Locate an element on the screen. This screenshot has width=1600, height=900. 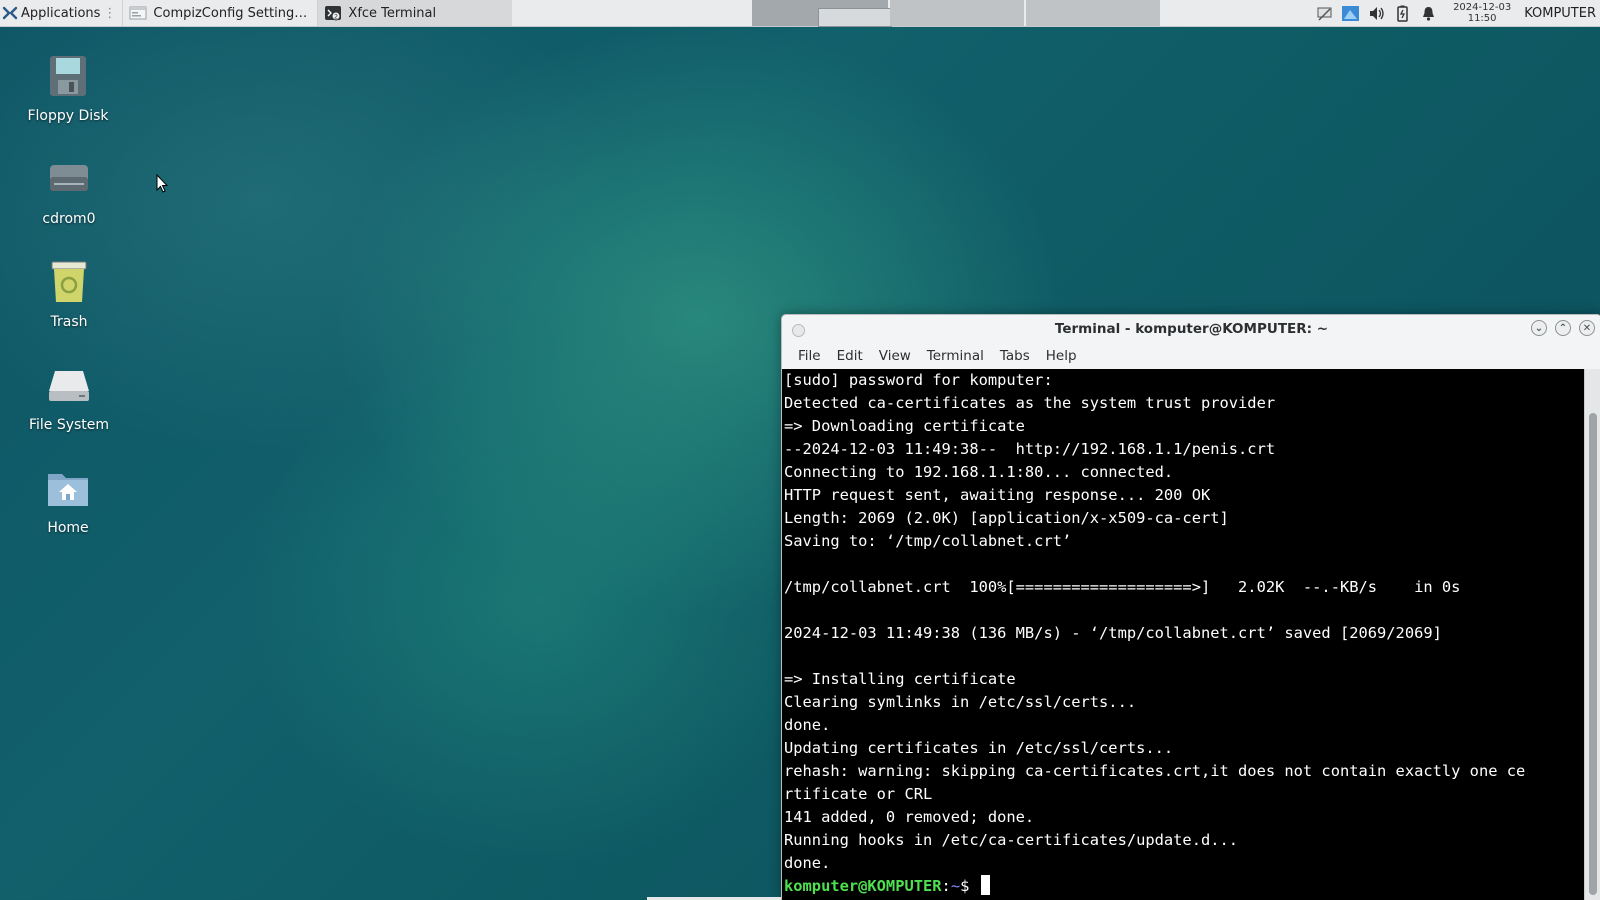
trash-icon is located at coordinates (69, 281).